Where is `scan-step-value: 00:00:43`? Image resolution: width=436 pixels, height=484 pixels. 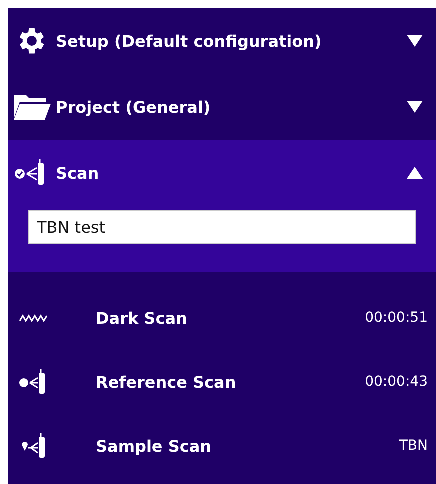 scan-step-value: 00:00:43 is located at coordinates (396, 382).